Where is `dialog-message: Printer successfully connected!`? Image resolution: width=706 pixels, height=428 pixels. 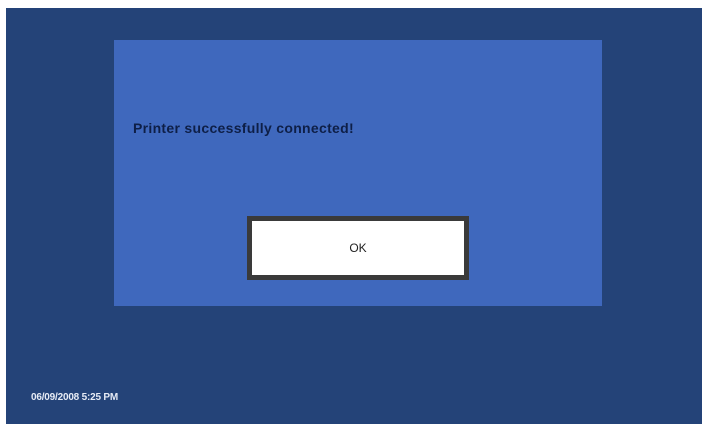
dialog-message: Printer successfully connected! is located at coordinates (243, 128).